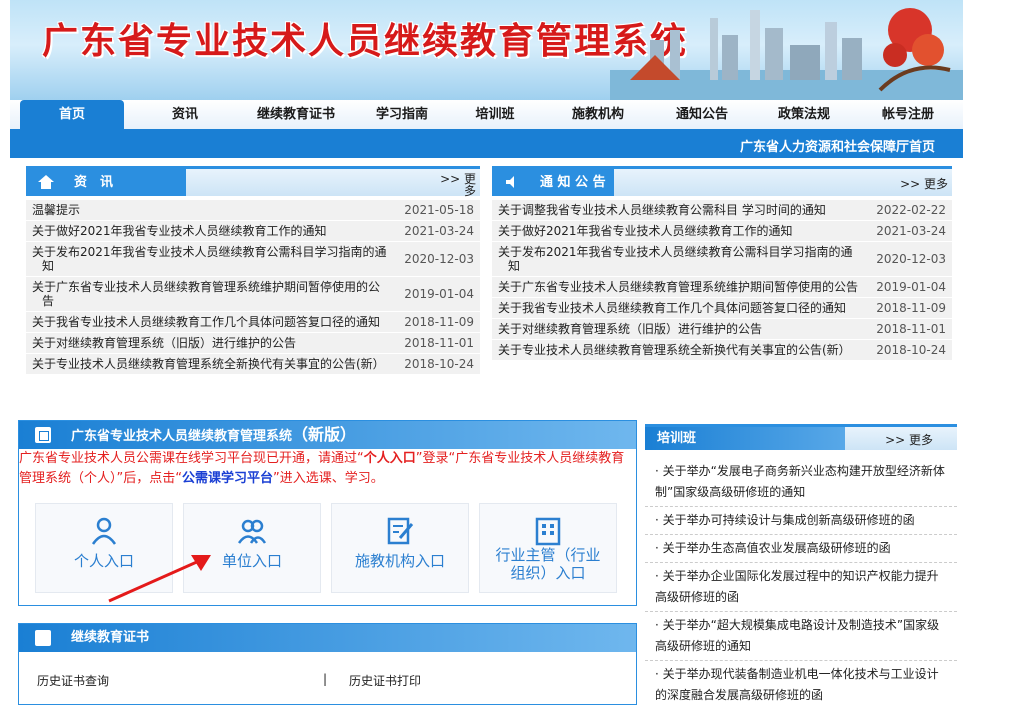 This screenshot has height=705, width=1015. Describe the element at coordinates (924, 184) in the screenshot. I see `notices-more-link: >> 更多` at that location.